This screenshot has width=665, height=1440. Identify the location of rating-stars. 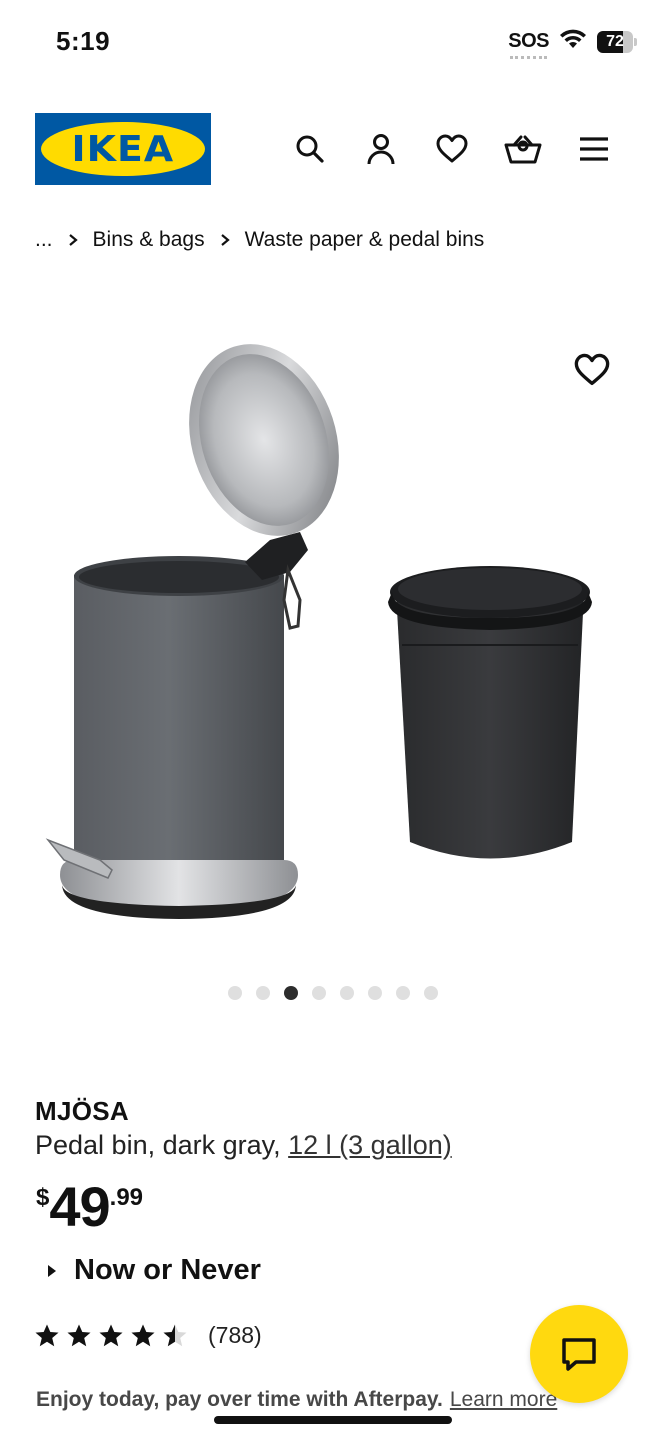
(111, 1336).